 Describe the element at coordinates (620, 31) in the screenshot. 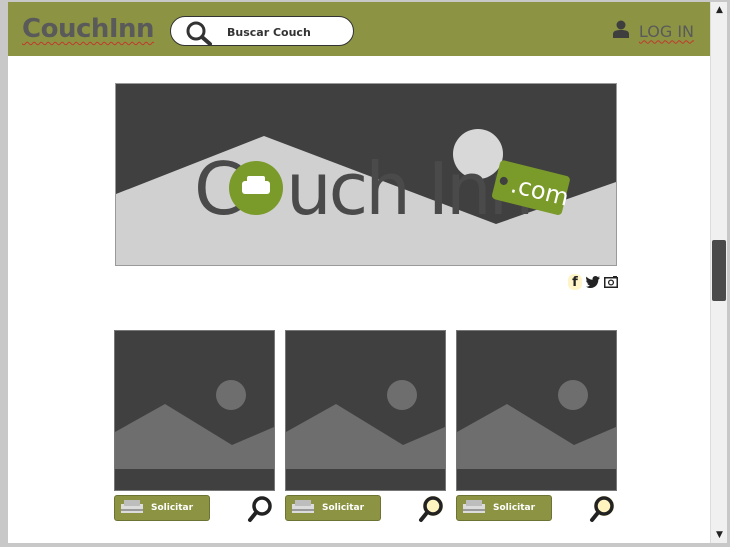

I see `user-icon` at that location.